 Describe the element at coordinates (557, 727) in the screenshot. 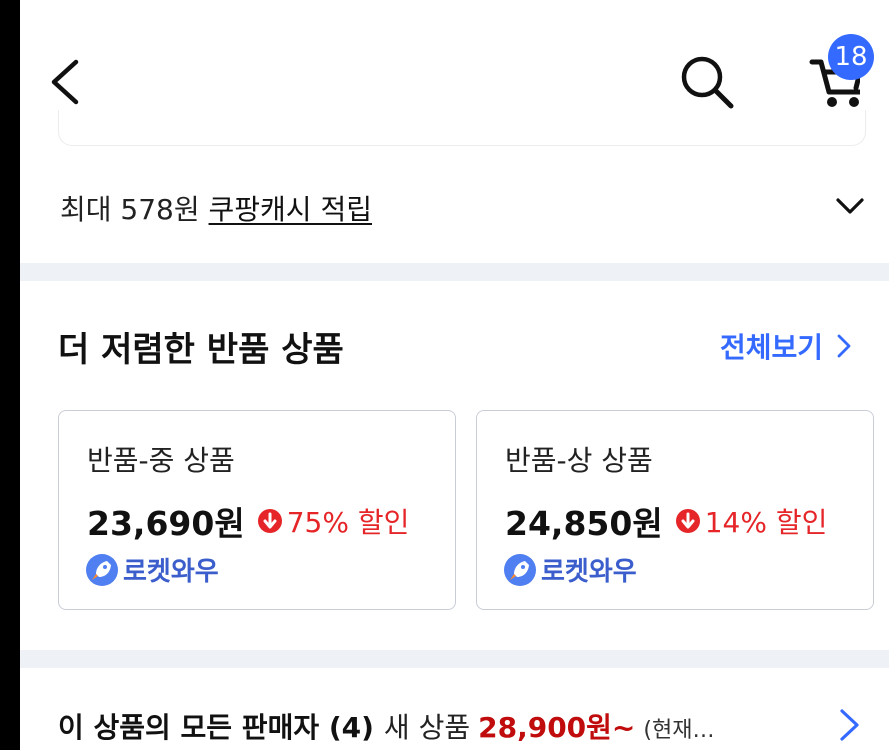

I see `lowest-price: 28,900원~` at that location.